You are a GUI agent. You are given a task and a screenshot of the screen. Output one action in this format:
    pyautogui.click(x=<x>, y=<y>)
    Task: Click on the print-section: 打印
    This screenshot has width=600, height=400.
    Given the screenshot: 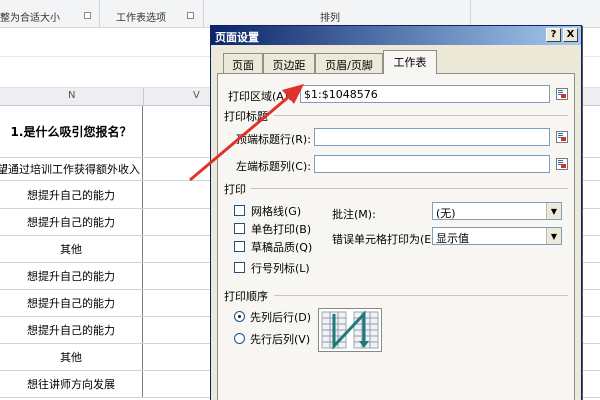 What is the action you would take?
    pyautogui.click(x=235, y=189)
    